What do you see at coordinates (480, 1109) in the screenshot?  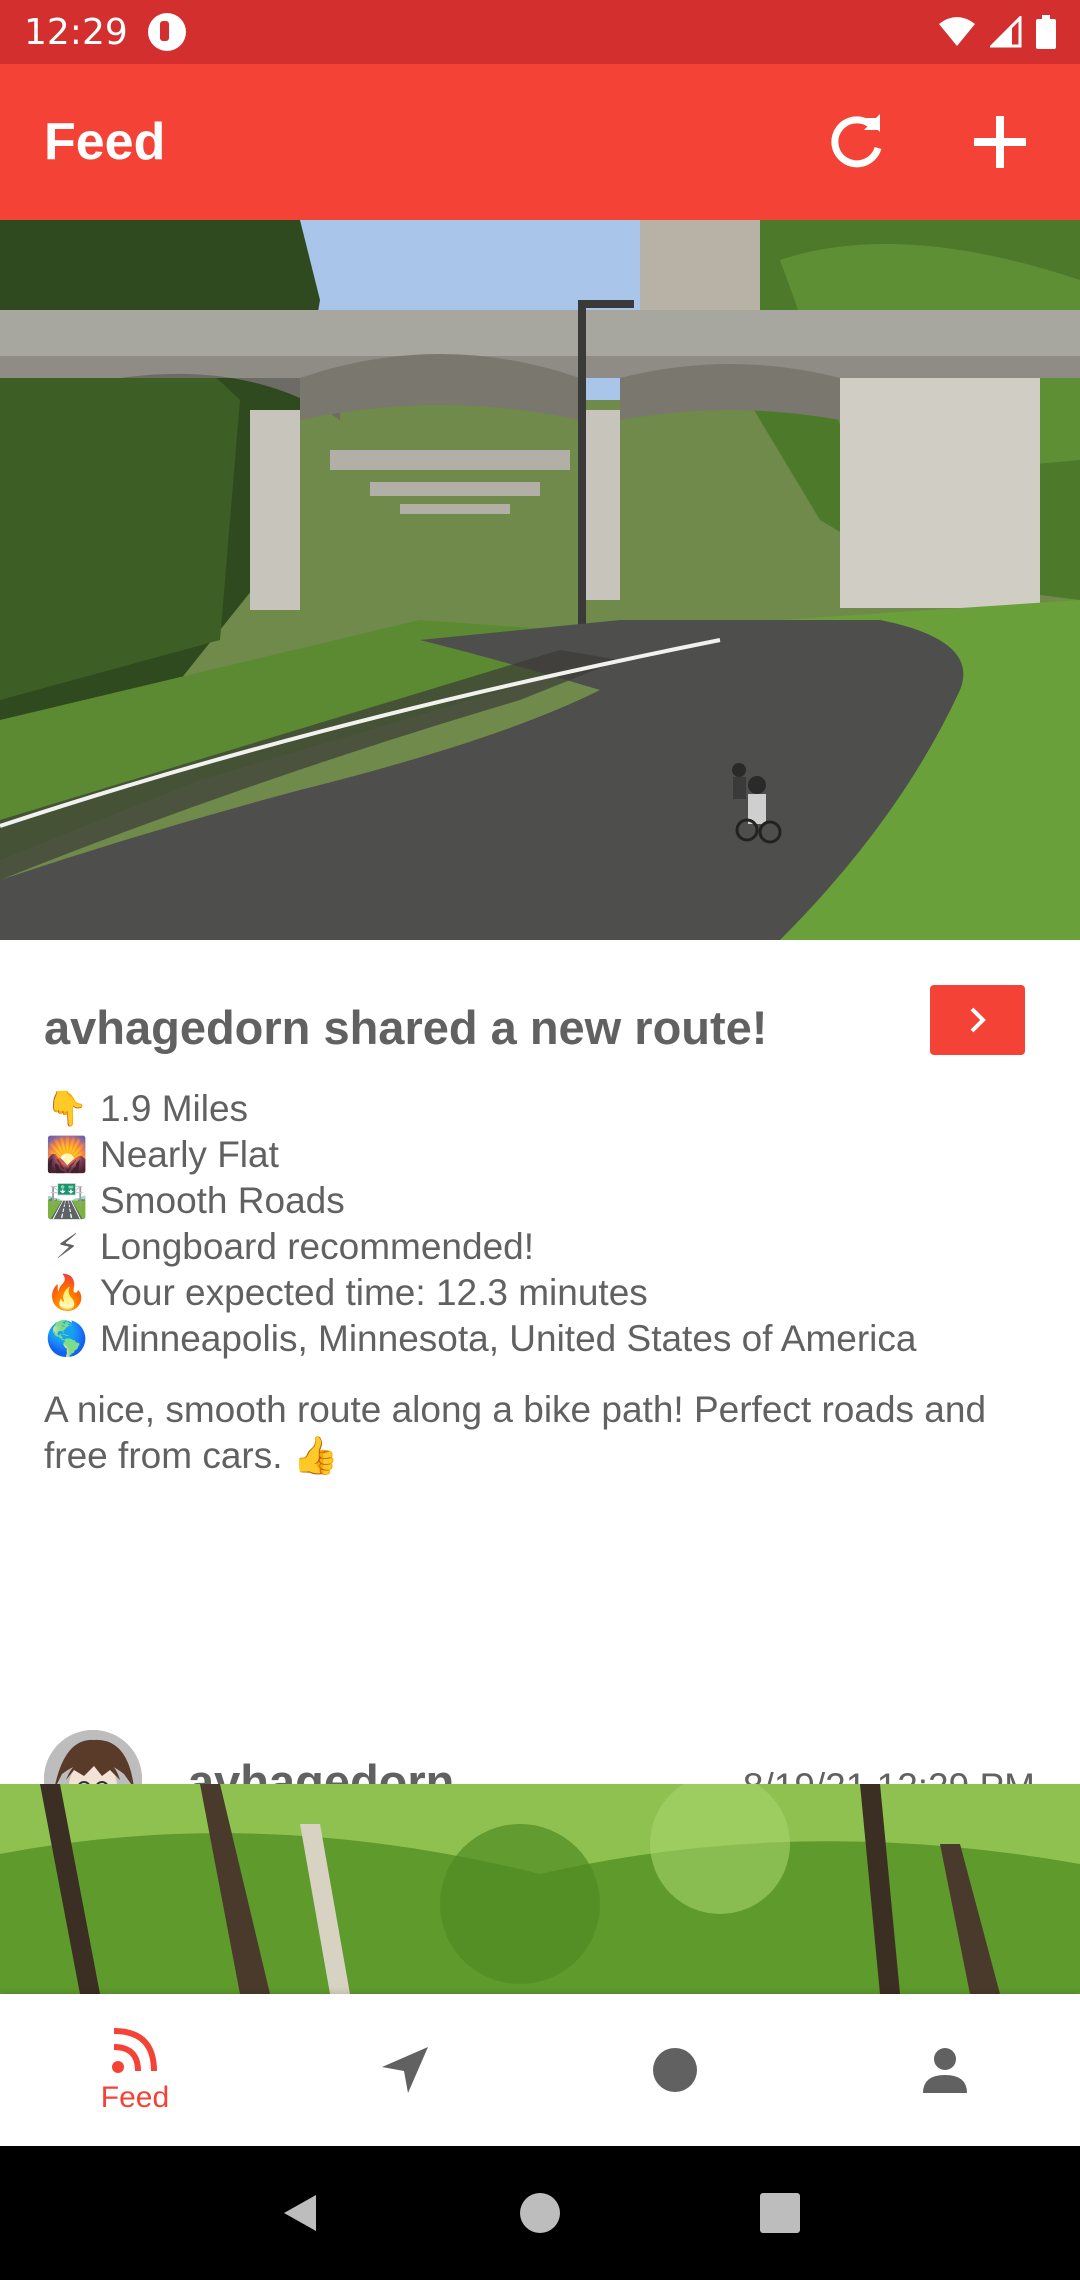 I see `stat-distance: 👇 1.9 Miles` at bounding box center [480, 1109].